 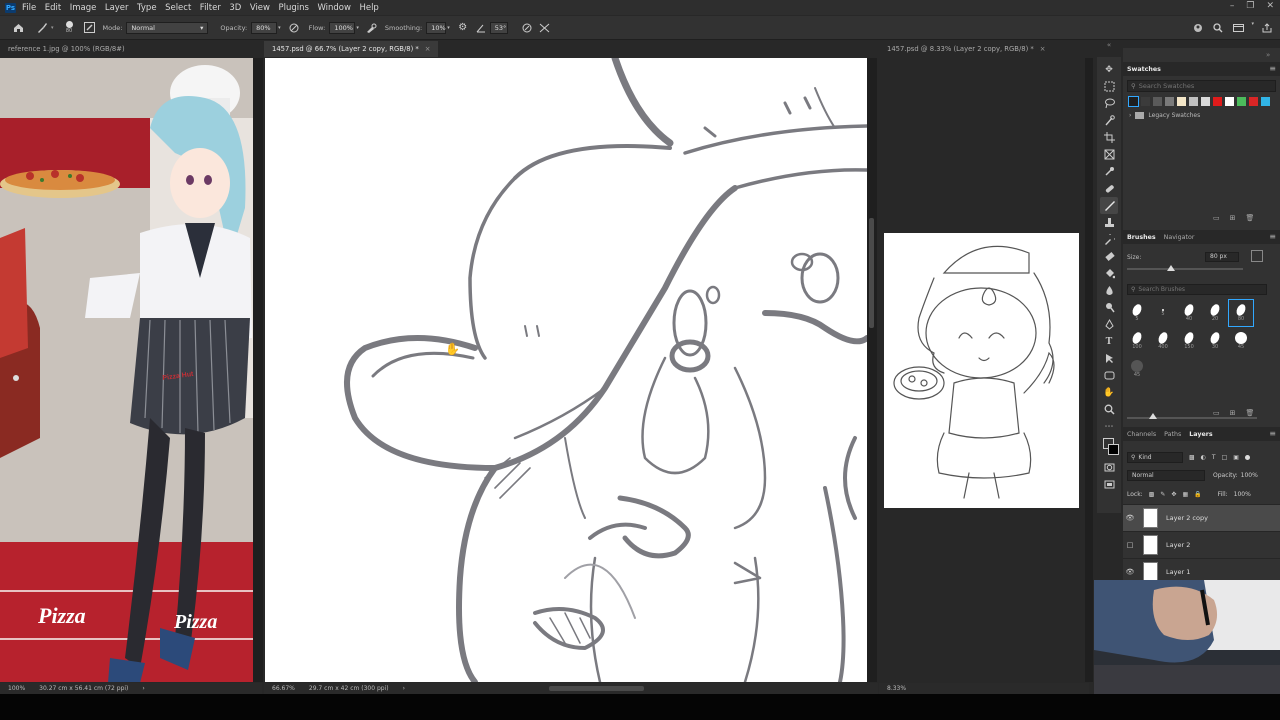 What do you see at coordinates (1201, 55) in the screenshot?
I see `panels-collapse-icon: »` at bounding box center [1201, 55].